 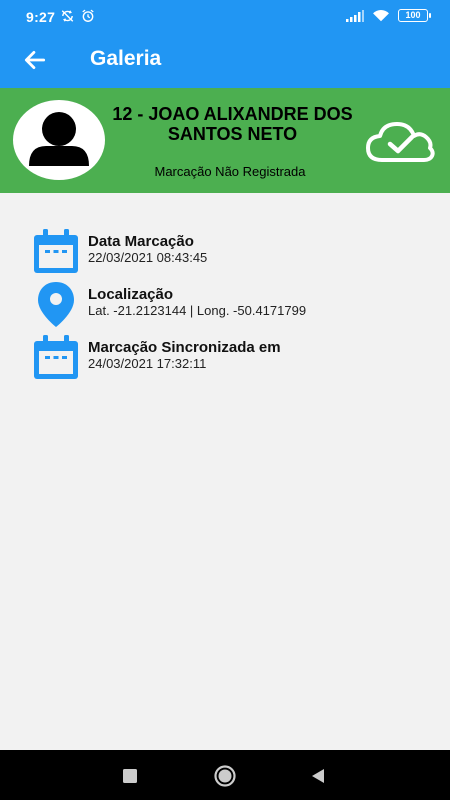 I want to click on home-button, so click(x=225, y=776).